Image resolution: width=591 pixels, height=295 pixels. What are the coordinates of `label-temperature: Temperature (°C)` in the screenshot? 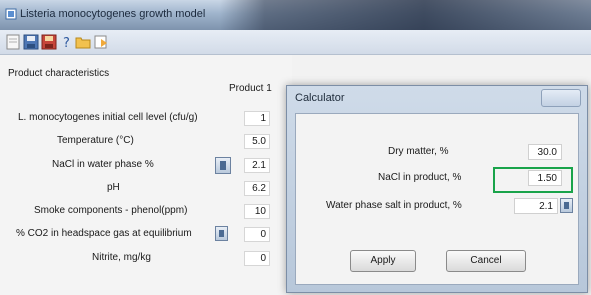 It's located at (95, 140).